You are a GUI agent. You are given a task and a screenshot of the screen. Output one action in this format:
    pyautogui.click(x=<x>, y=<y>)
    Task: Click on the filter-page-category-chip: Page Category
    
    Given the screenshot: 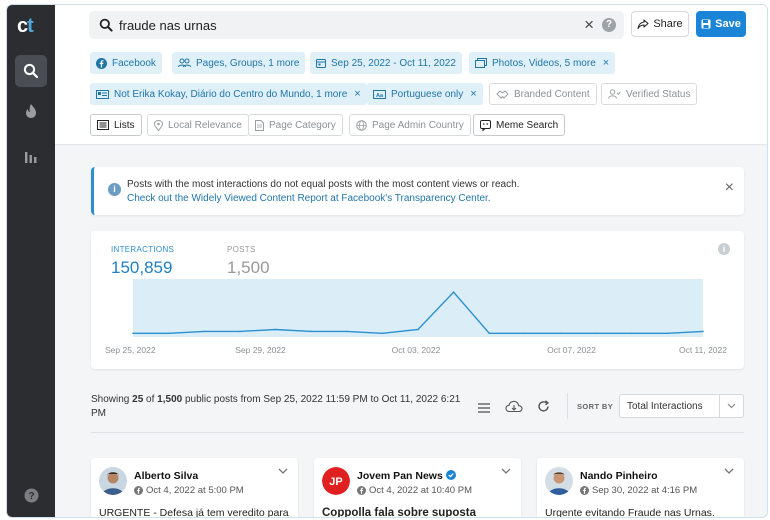 What is the action you would take?
    pyautogui.click(x=295, y=125)
    